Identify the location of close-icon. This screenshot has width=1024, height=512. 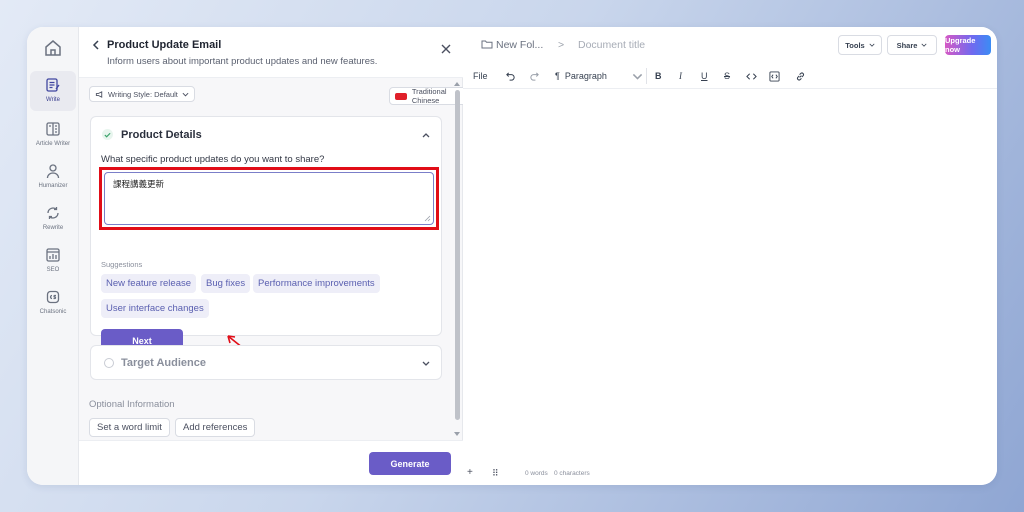
(446, 49).